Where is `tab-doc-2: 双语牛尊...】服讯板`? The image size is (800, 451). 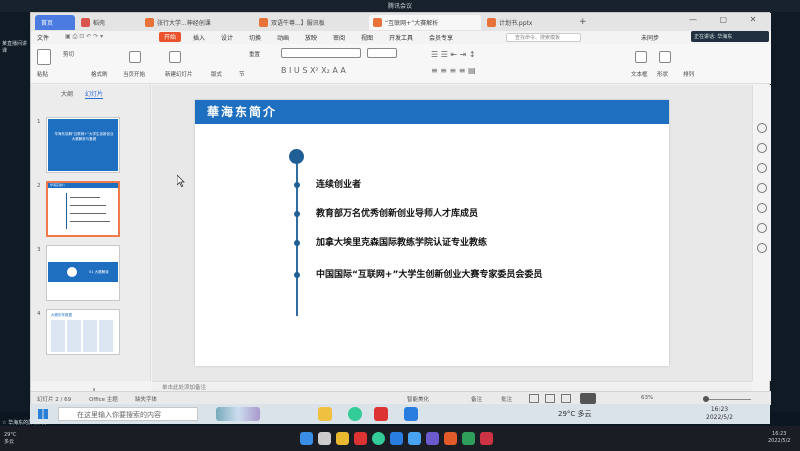 tab-doc-2: 双语牛尊...】服讯板 is located at coordinates (311, 22).